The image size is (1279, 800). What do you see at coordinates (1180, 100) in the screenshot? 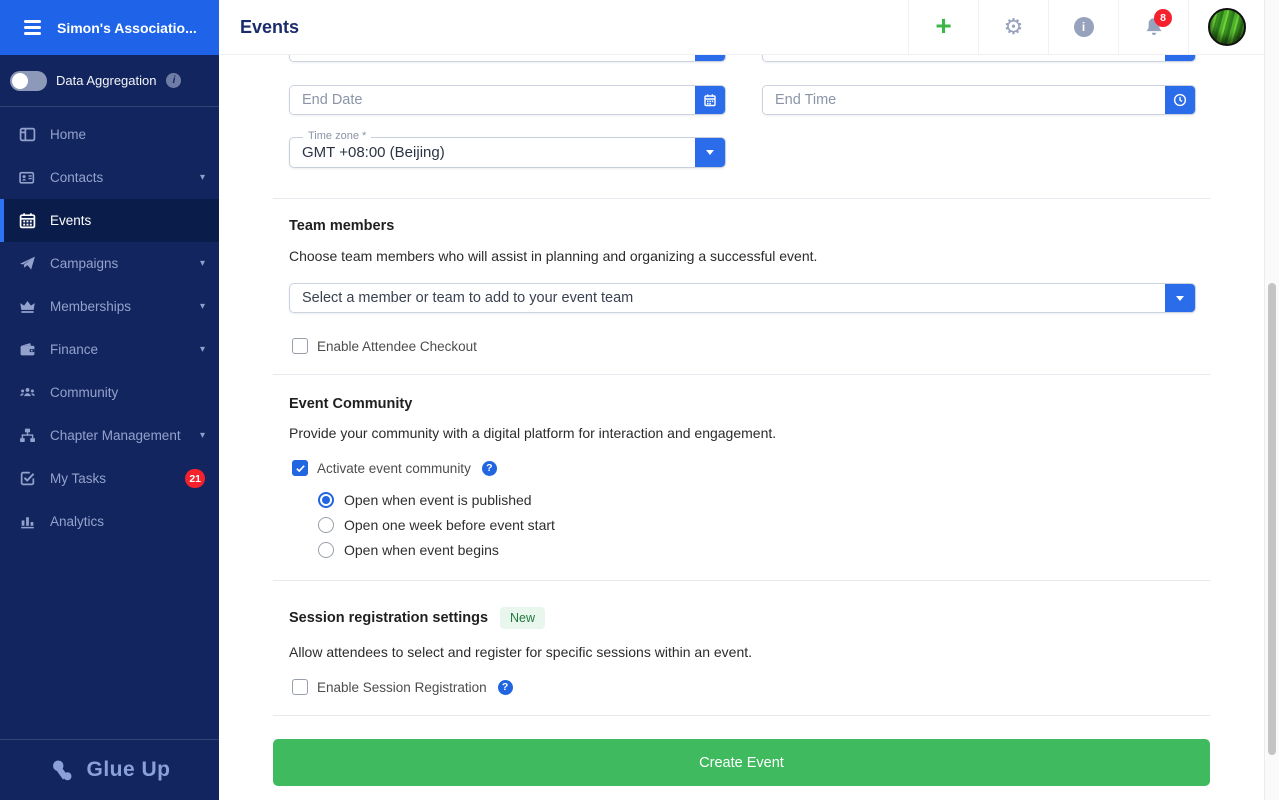
I see `end-time-clock-button` at bounding box center [1180, 100].